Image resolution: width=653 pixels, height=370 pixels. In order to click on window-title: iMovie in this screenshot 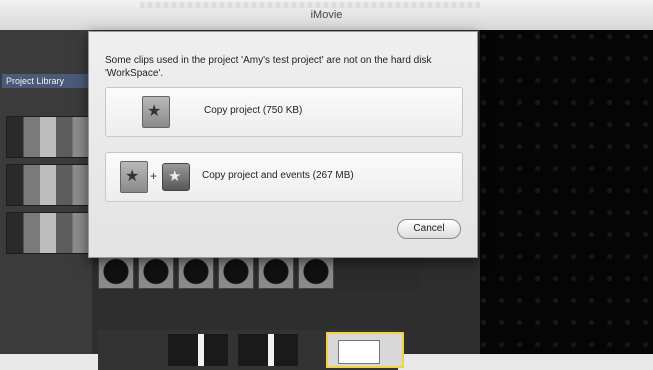, I will do `click(326, 15)`.